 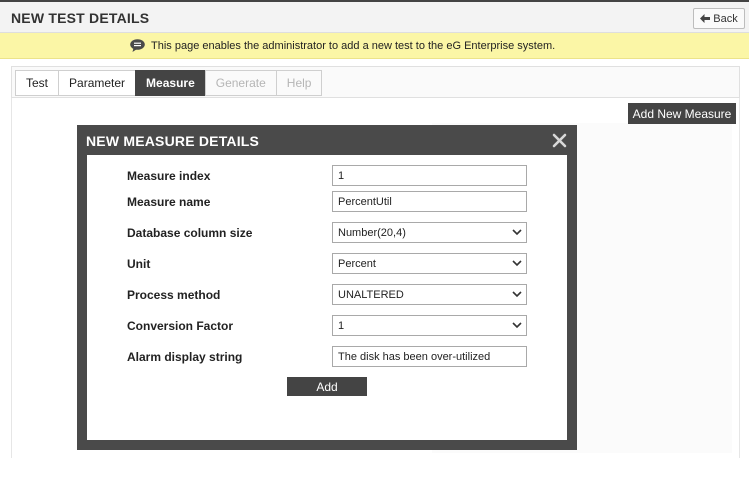 I want to click on unit-select: Percent, so click(x=429, y=263).